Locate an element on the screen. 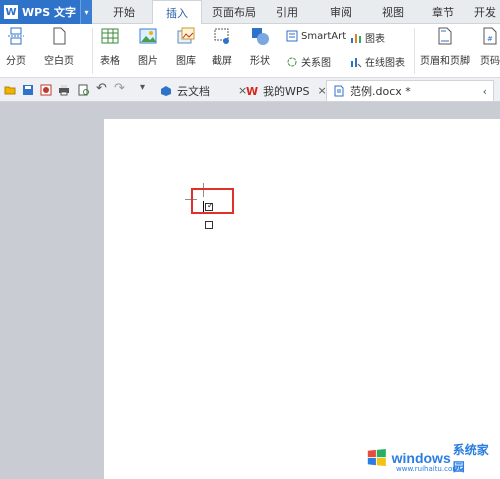 The image size is (500, 479). online-chart-icon is located at coordinates (356, 62).